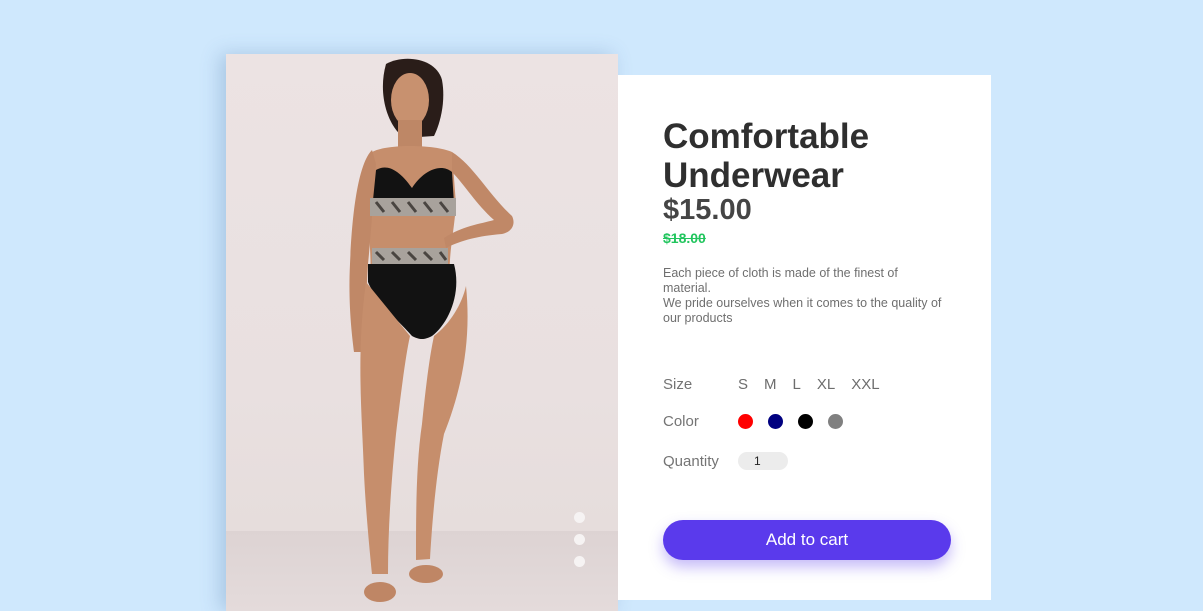  I want to click on carousel-dots, so click(579, 539).